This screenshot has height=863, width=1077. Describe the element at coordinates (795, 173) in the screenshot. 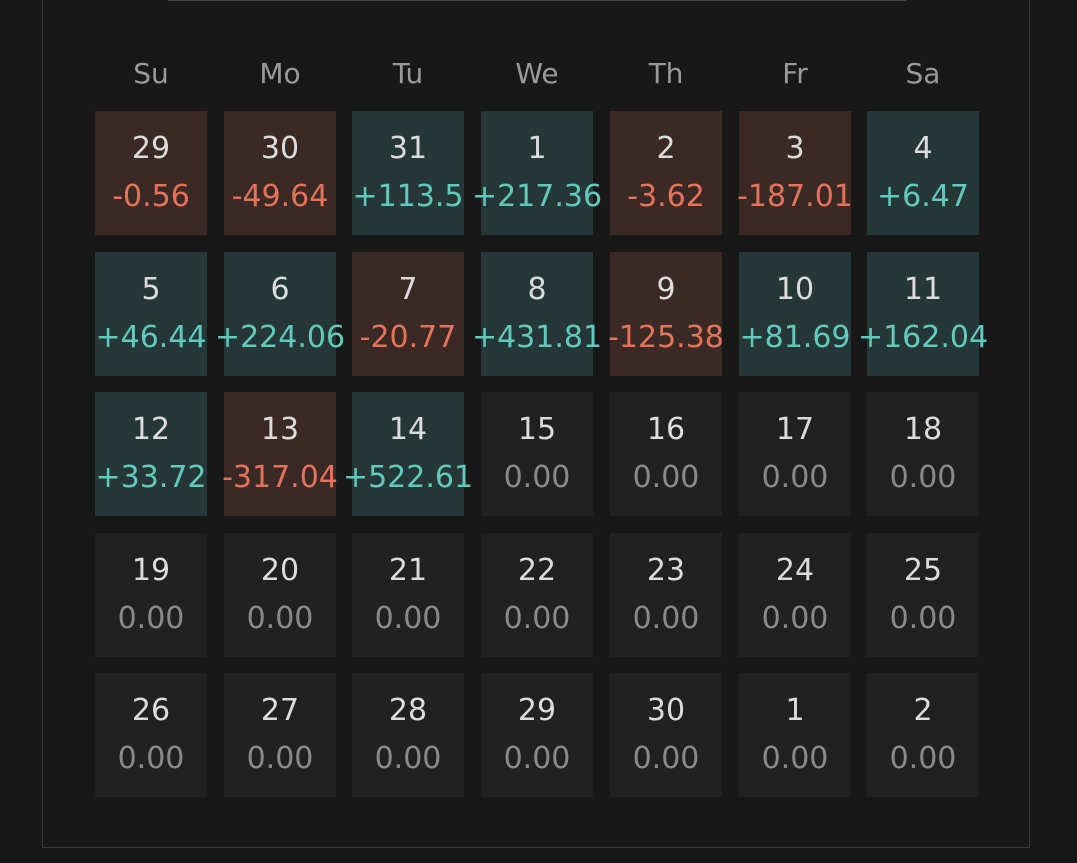

I see `calendar-day-cell: 3 -187.01` at that location.